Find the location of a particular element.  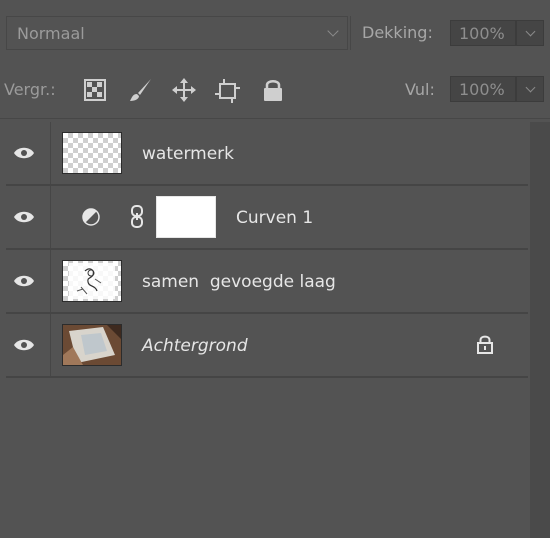

opacity-label: Dekking: is located at coordinates (397, 32).